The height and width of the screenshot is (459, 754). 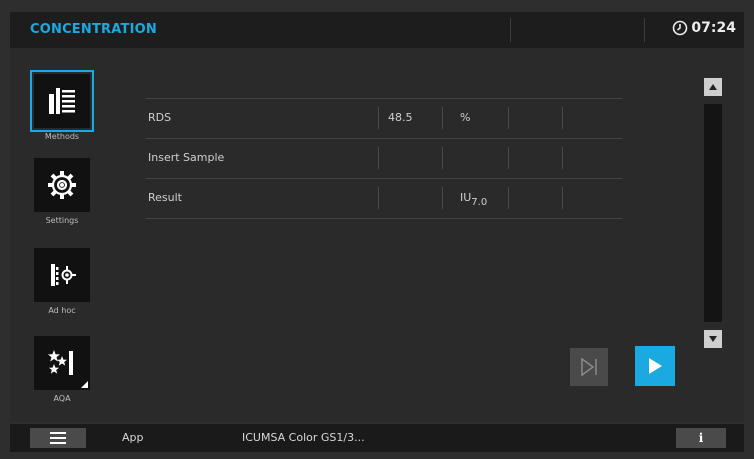 What do you see at coordinates (62, 398) in the screenshot?
I see `sidebar-item-label: AQA` at bounding box center [62, 398].